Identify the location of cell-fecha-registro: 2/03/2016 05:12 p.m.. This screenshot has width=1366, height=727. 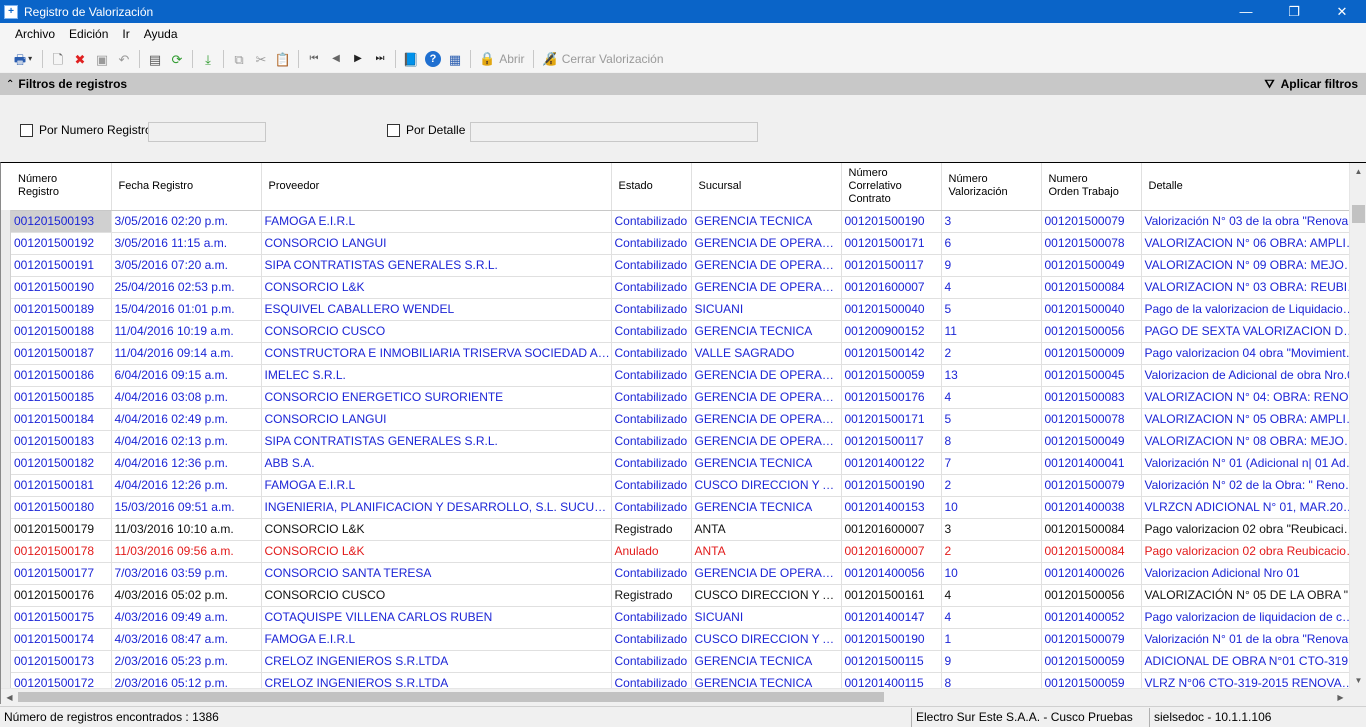
(186, 680).